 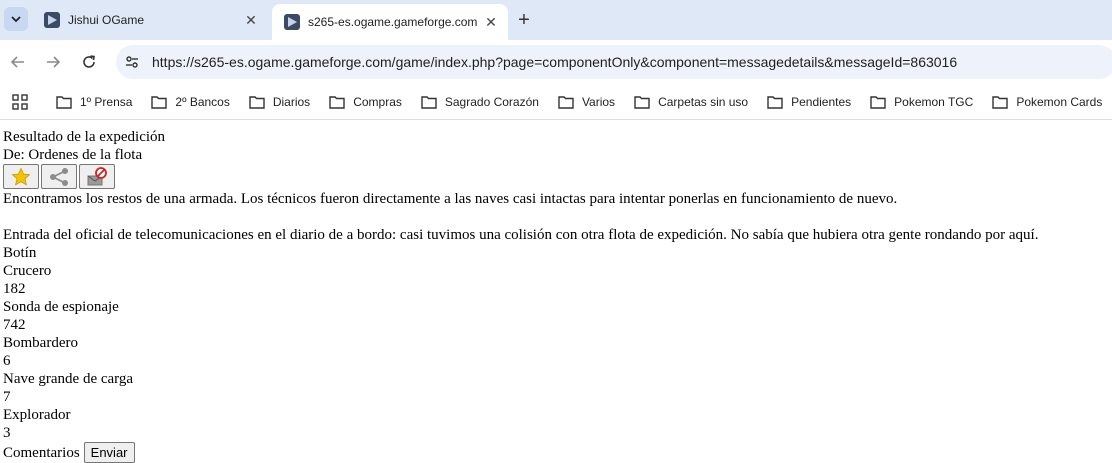 What do you see at coordinates (68, 379) in the screenshot?
I see `loot-item-name: Nave grande de carga` at bounding box center [68, 379].